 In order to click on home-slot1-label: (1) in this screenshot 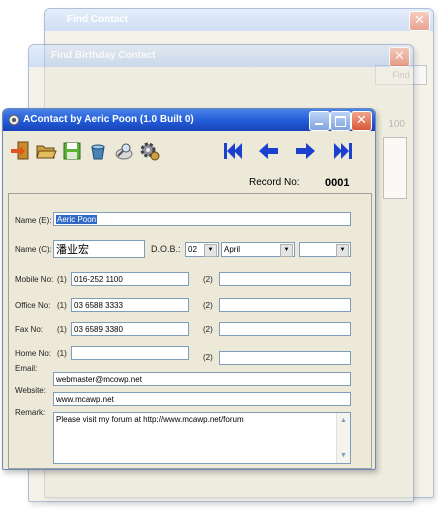, I will do `click(62, 353)`.